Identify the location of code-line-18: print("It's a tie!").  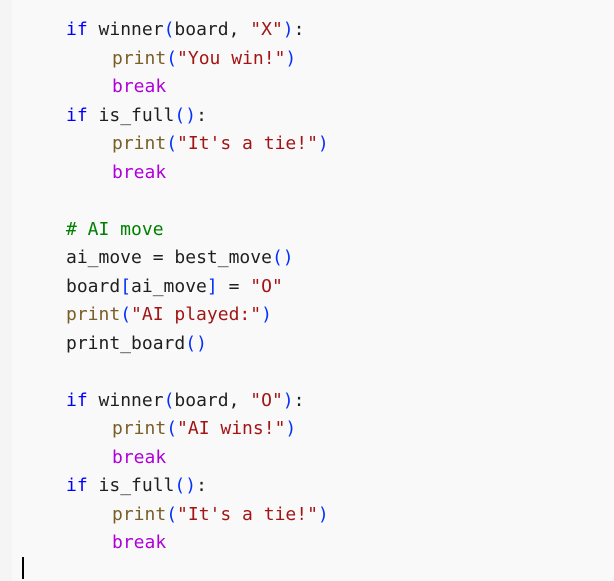
(197, 515).